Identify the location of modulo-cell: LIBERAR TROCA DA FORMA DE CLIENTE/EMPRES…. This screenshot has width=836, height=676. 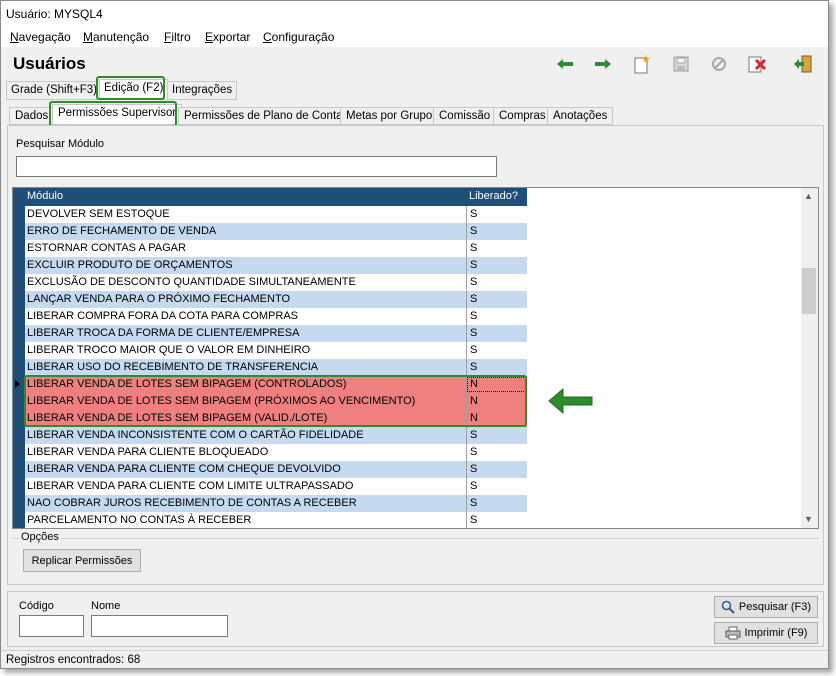
(245, 333).